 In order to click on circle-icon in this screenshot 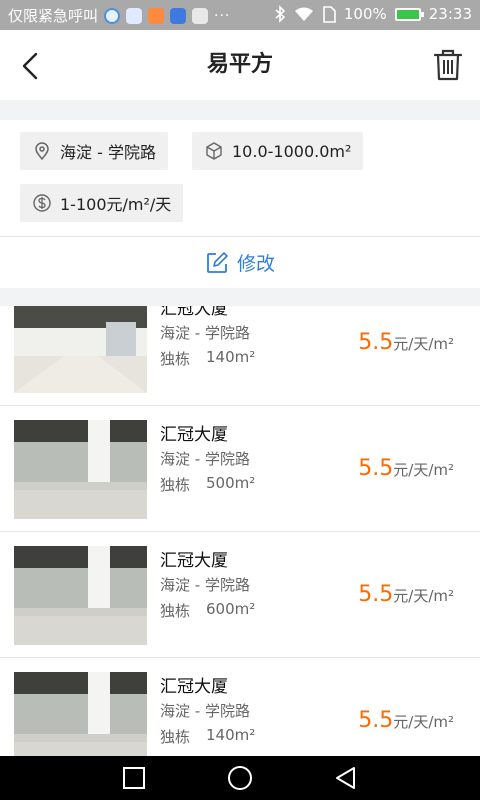, I will do `click(240, 778)`.